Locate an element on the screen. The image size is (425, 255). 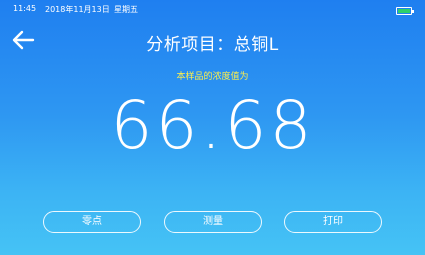
print-button: 打印 is located at coordinates (333, 222).